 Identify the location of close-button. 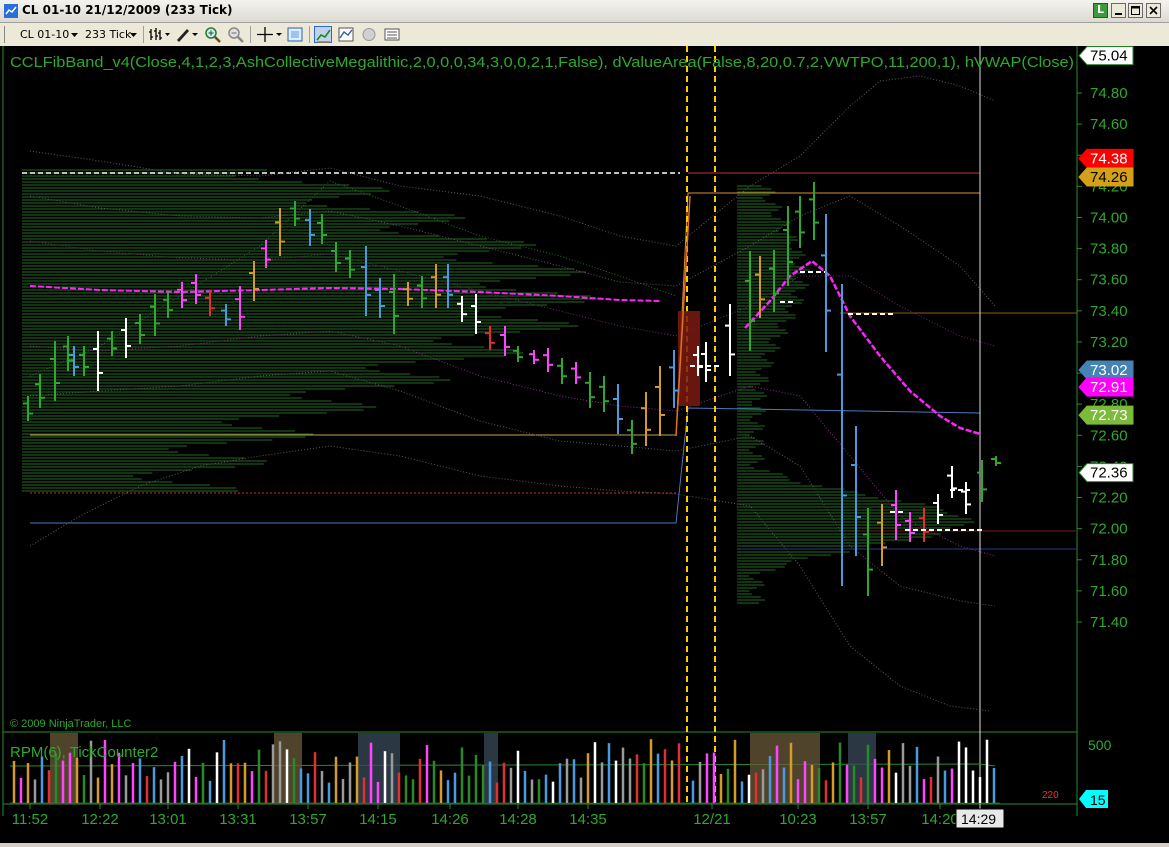
(1153, 10).